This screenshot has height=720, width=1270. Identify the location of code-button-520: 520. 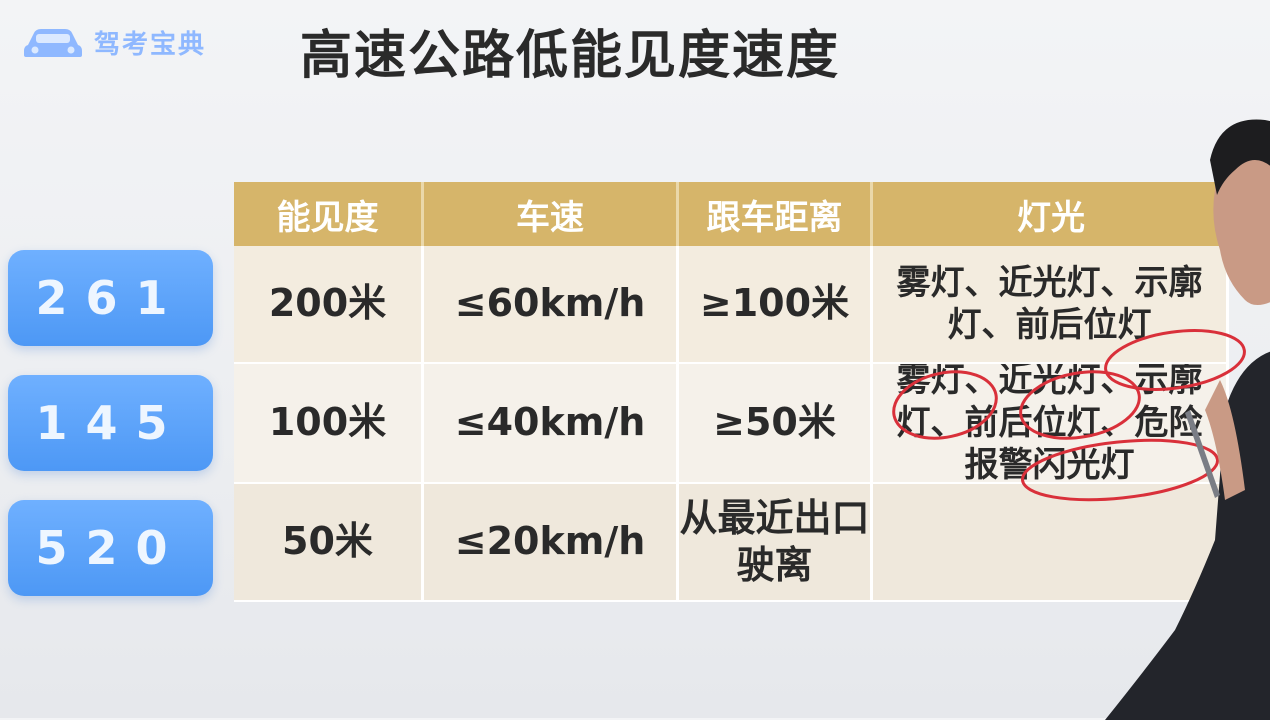
(110, 548).